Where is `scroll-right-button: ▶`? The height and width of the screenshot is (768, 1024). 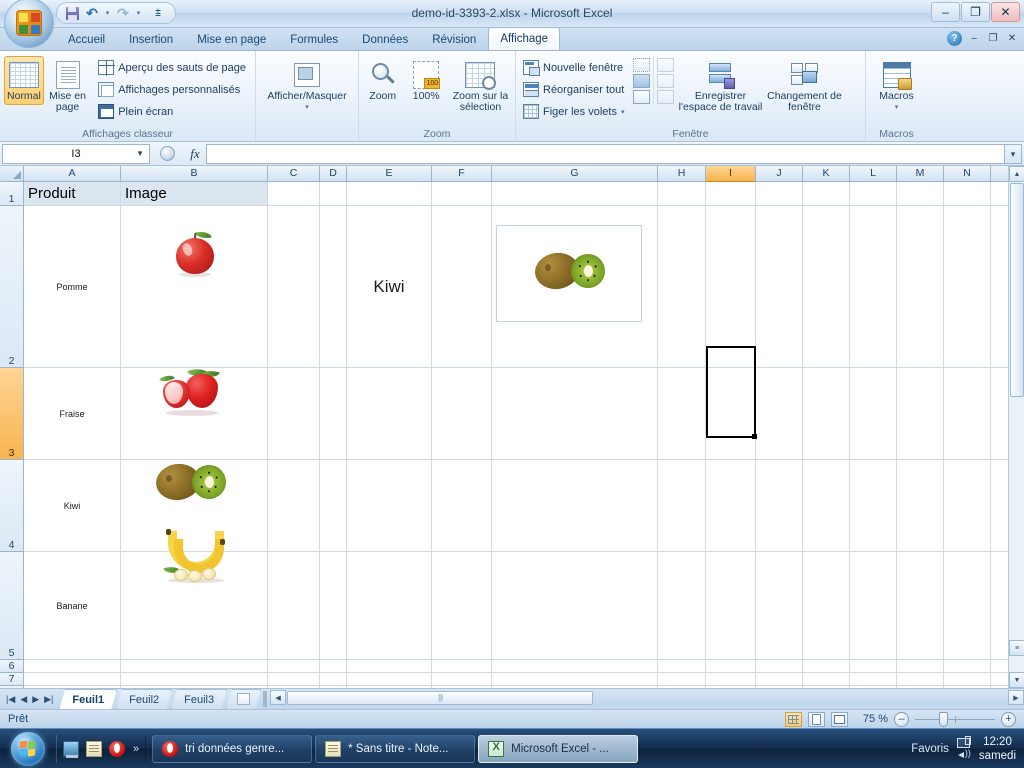
scroll-right-button: ▶ is located at coordinates (1016, 697).